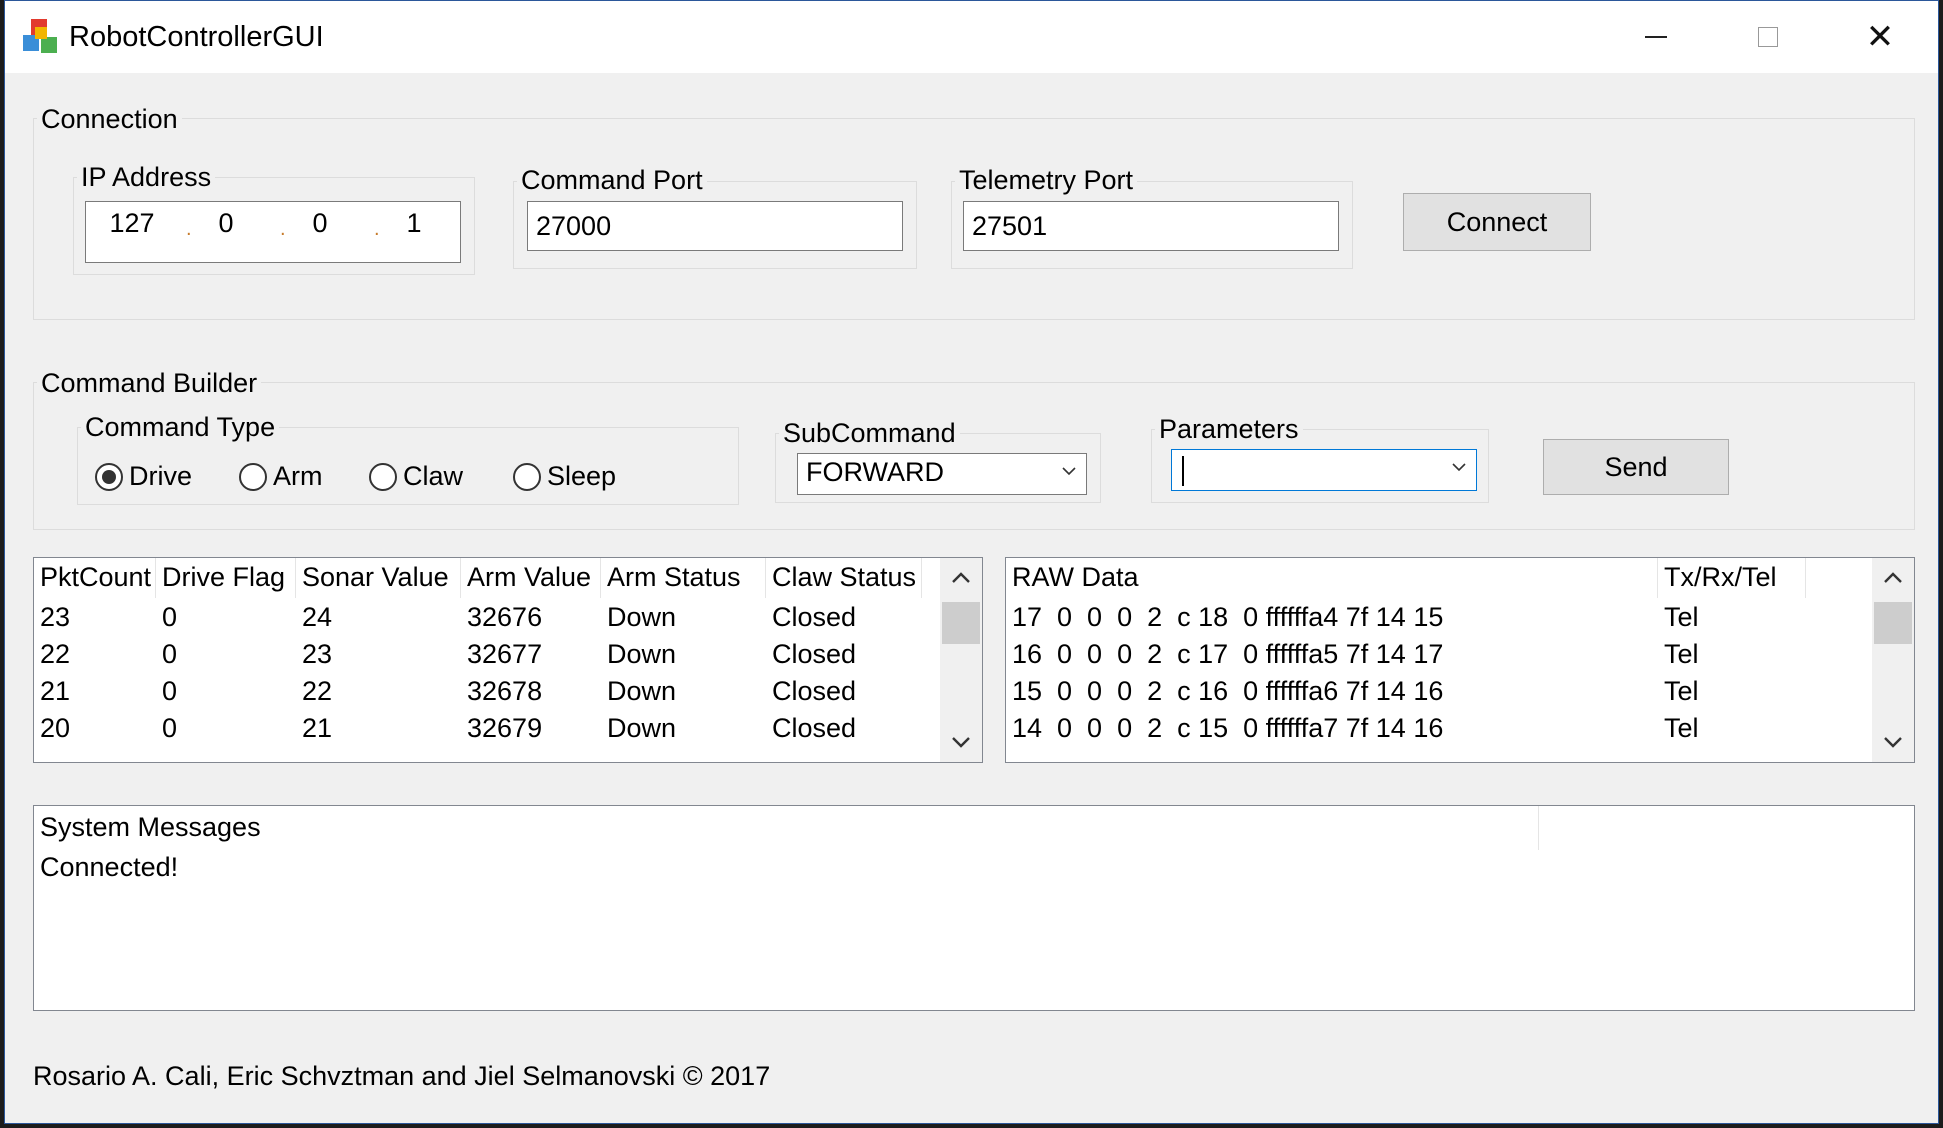 Image resolution: width=1943 pixels, height=1128 pixels. Describe the element at coordinates (180, 427) in the screenshot. I see `command-type-label: Command Type` at that location.